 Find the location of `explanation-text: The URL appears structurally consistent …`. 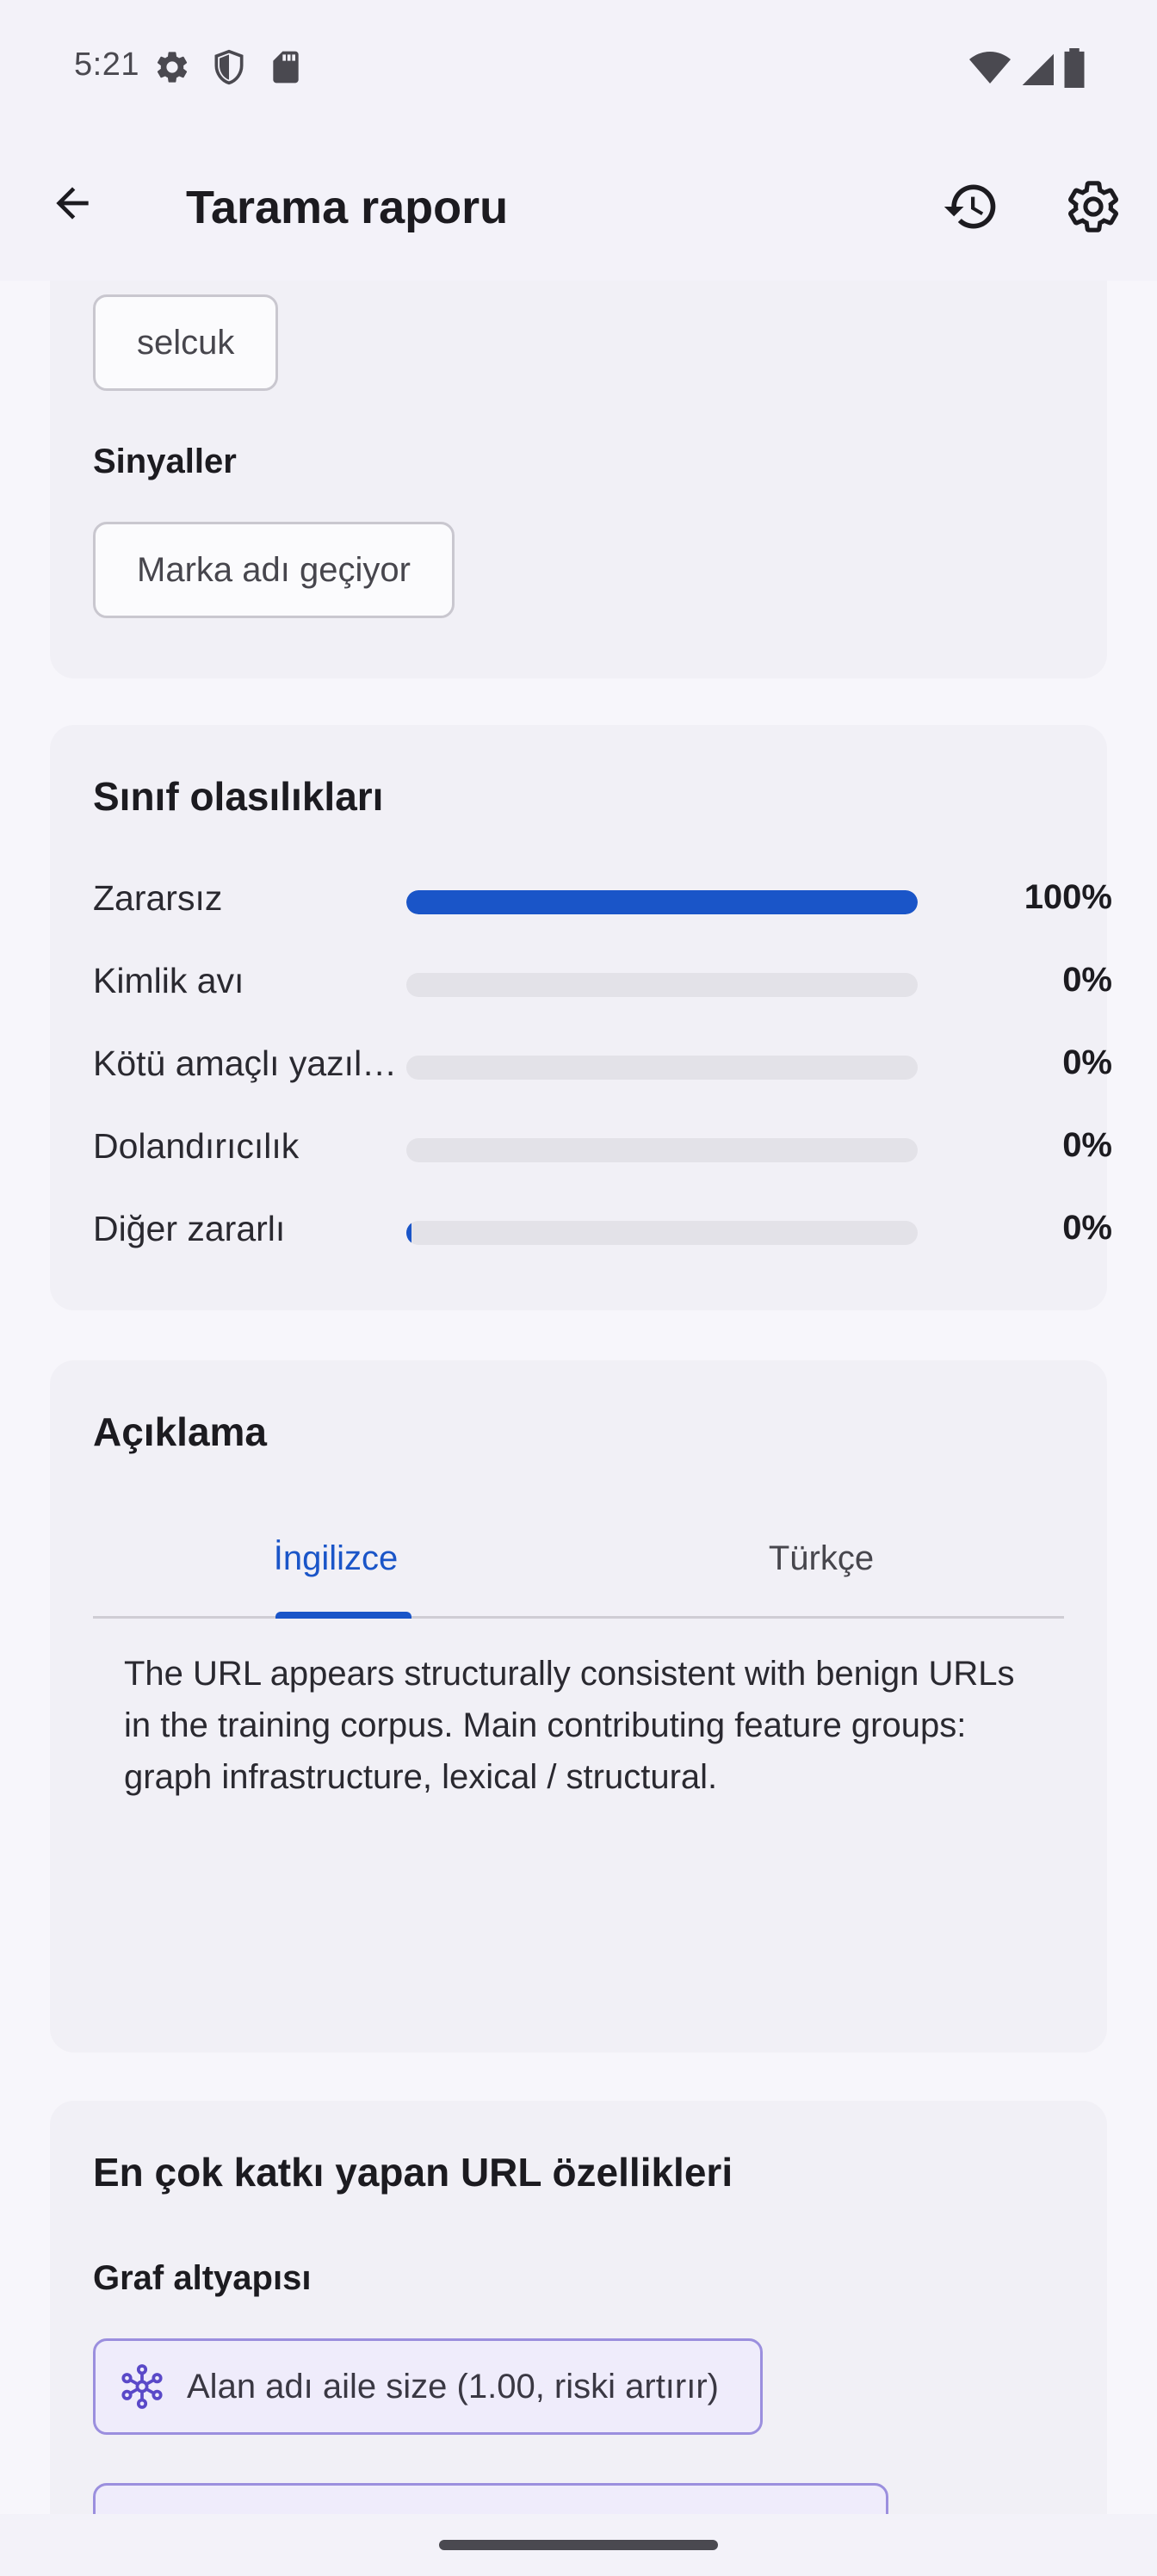

explanation-text: The URL appears structurally consistent … is located at coordinates (569, 1726).